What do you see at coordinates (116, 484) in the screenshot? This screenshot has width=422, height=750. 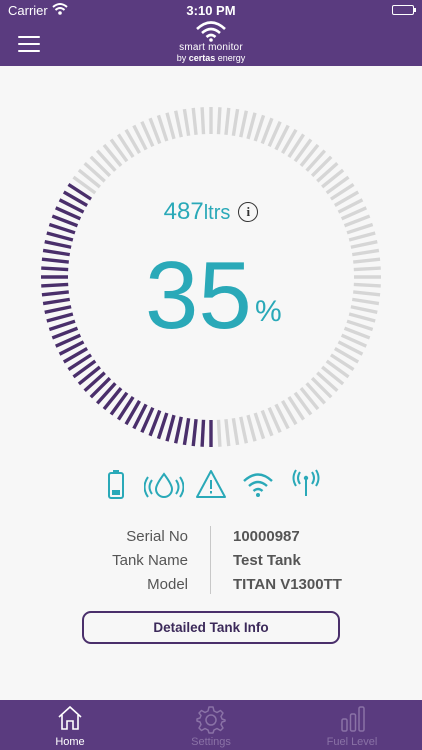 I see `battery-icon` at bounding box center [116, 484].